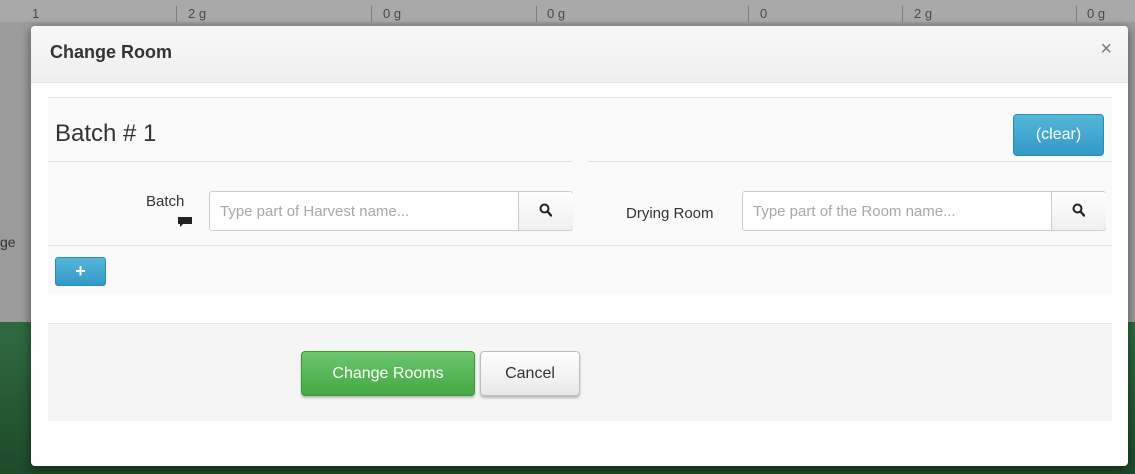 Image resolution: width=1135 pixels, height=474 pixels. What do you see at coordinates (106, 133) in the screenshot?
I see `batch-title: Batch # 1` at bounding box center [106, 133].